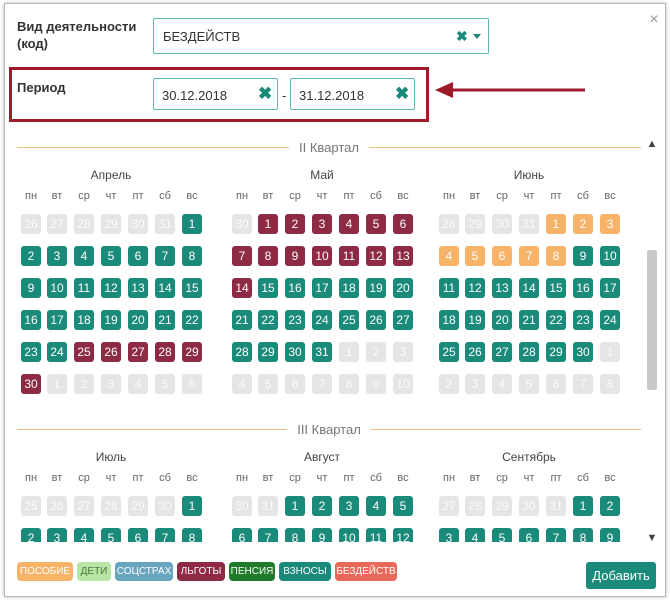 This screenshot has height=600, width=670. I want to click on day-cell: 18, so click(84, 320).